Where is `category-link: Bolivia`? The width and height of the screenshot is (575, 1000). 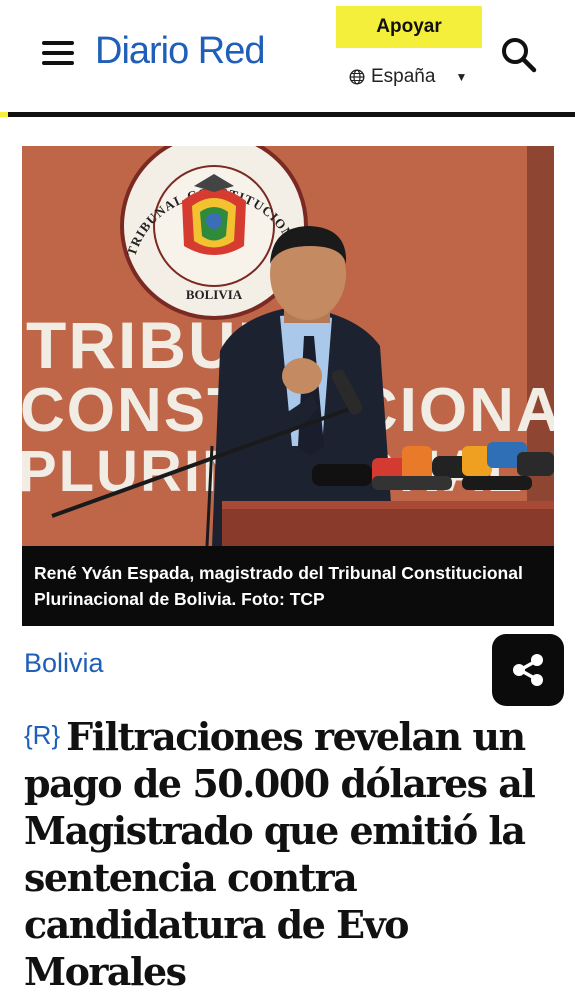
category-link: Bolivia is located at coordinates (64, 663).